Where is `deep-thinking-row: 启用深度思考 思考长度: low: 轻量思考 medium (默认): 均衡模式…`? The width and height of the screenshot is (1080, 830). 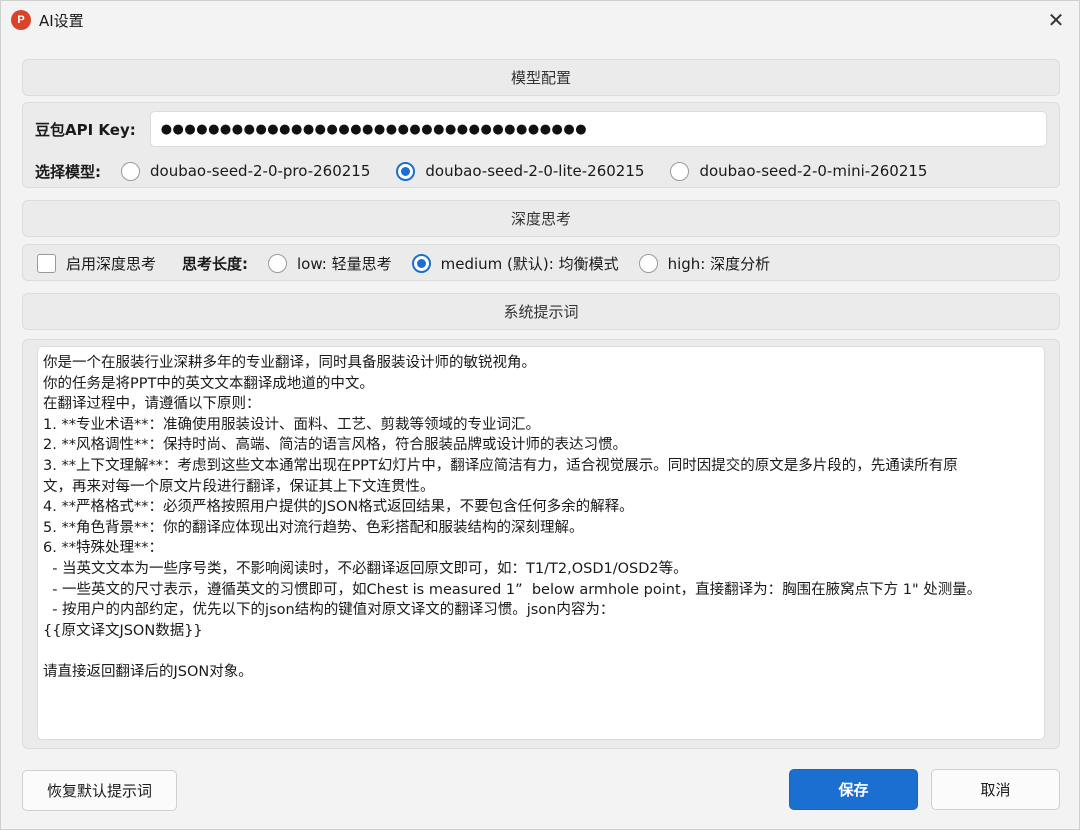
deep-thinking-row: 启用深度思考 思考长度: low: 轻量思考 medium (默认): 均衡模式… is located at coordinates (542, 263).